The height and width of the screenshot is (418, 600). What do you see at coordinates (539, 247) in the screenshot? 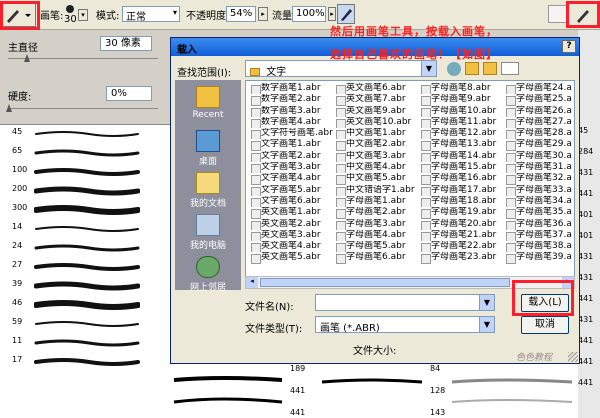
I see `file-item: 字母画笔38.a` at bounding box center [539, 247].